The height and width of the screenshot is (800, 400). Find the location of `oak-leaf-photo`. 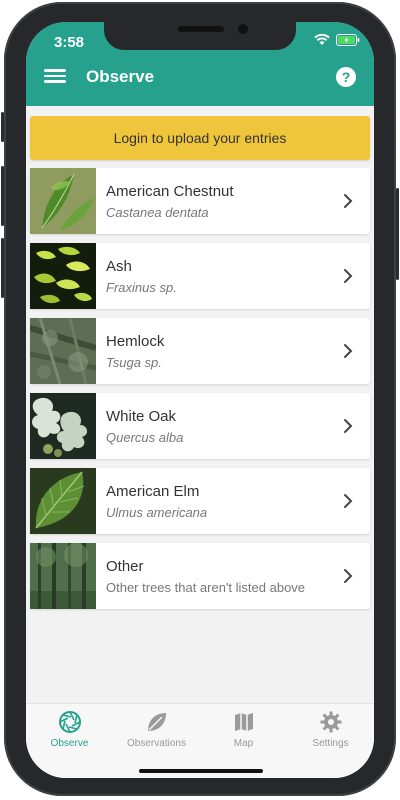

oak-leaf-photo is located at coordinates (63, 426).